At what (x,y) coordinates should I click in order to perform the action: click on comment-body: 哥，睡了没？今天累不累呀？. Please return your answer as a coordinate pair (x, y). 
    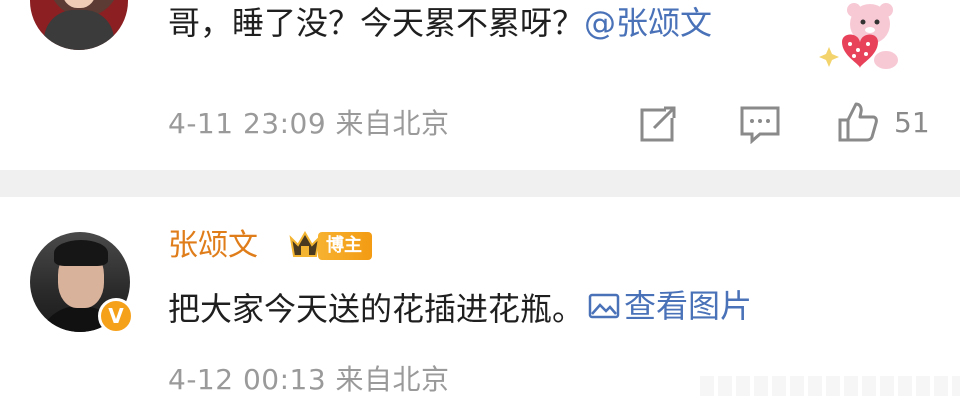
    Looking at the image, I should click on (376, 23).